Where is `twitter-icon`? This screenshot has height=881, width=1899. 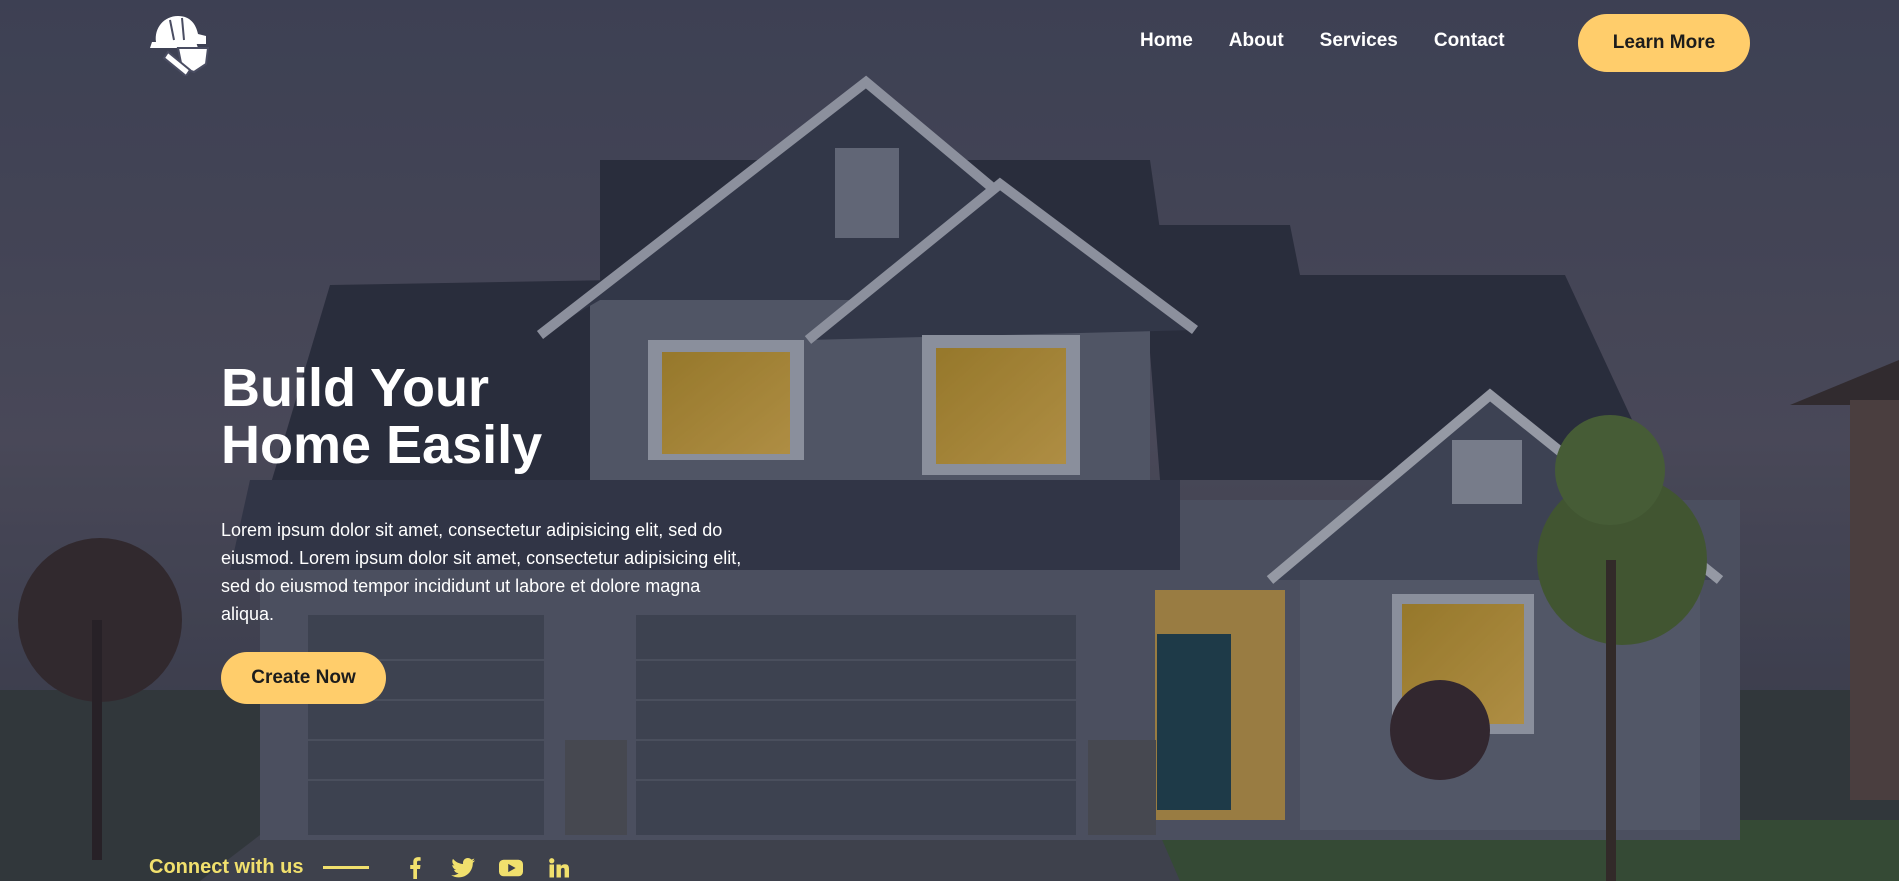 twitter-icon is located at coordinates (463, 868).